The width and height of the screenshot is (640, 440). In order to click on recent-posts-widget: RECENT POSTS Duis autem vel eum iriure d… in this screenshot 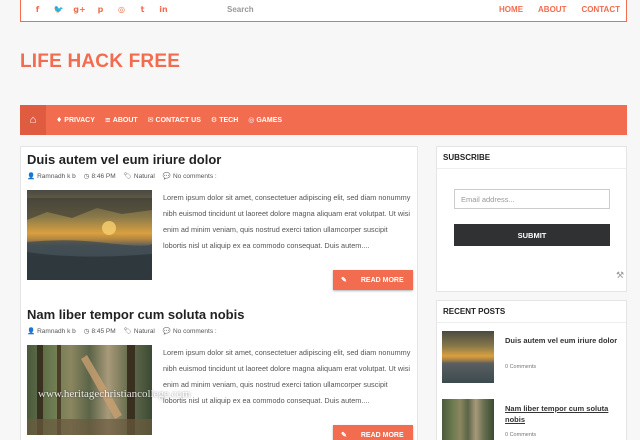, I will do `click(531, 370)`.